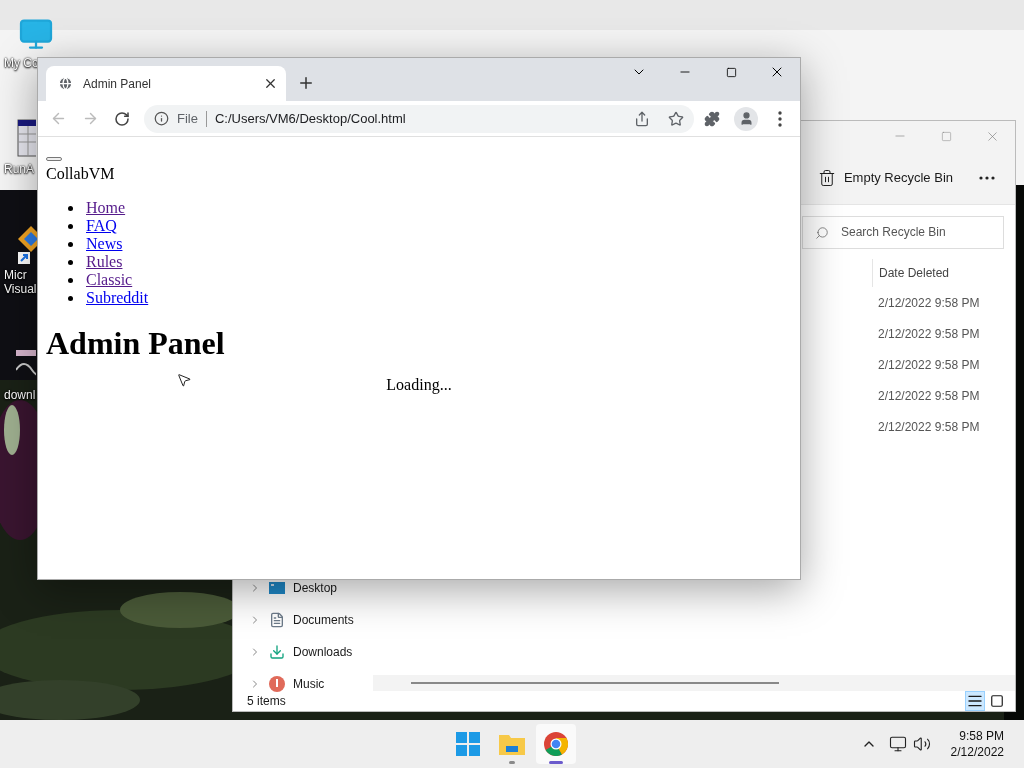  I want to click on icon-label: downl, so click(20, 395).